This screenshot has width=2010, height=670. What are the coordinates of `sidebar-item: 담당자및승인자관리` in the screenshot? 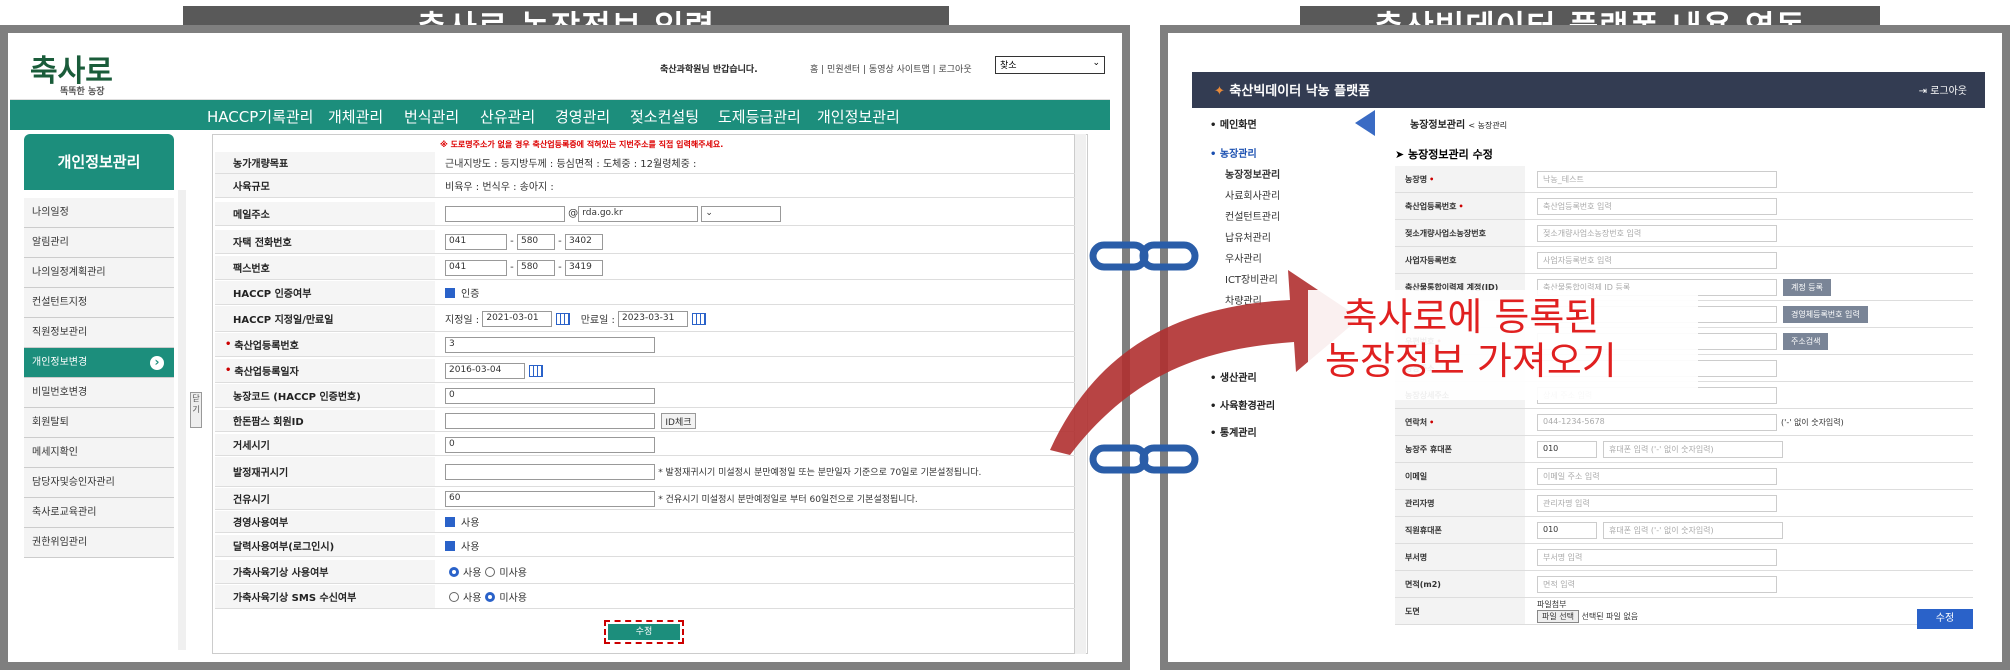 It's located at (99, 483).